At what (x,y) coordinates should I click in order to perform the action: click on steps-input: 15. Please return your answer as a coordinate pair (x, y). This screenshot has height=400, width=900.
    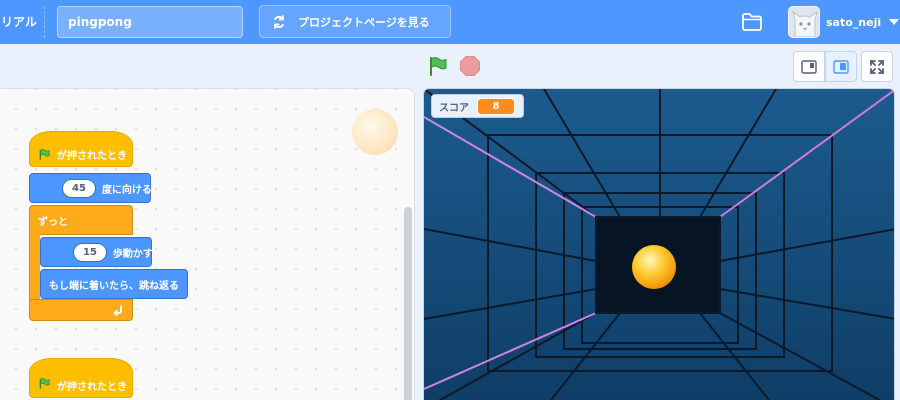
    Looking at the image, I should click on (90, 252).